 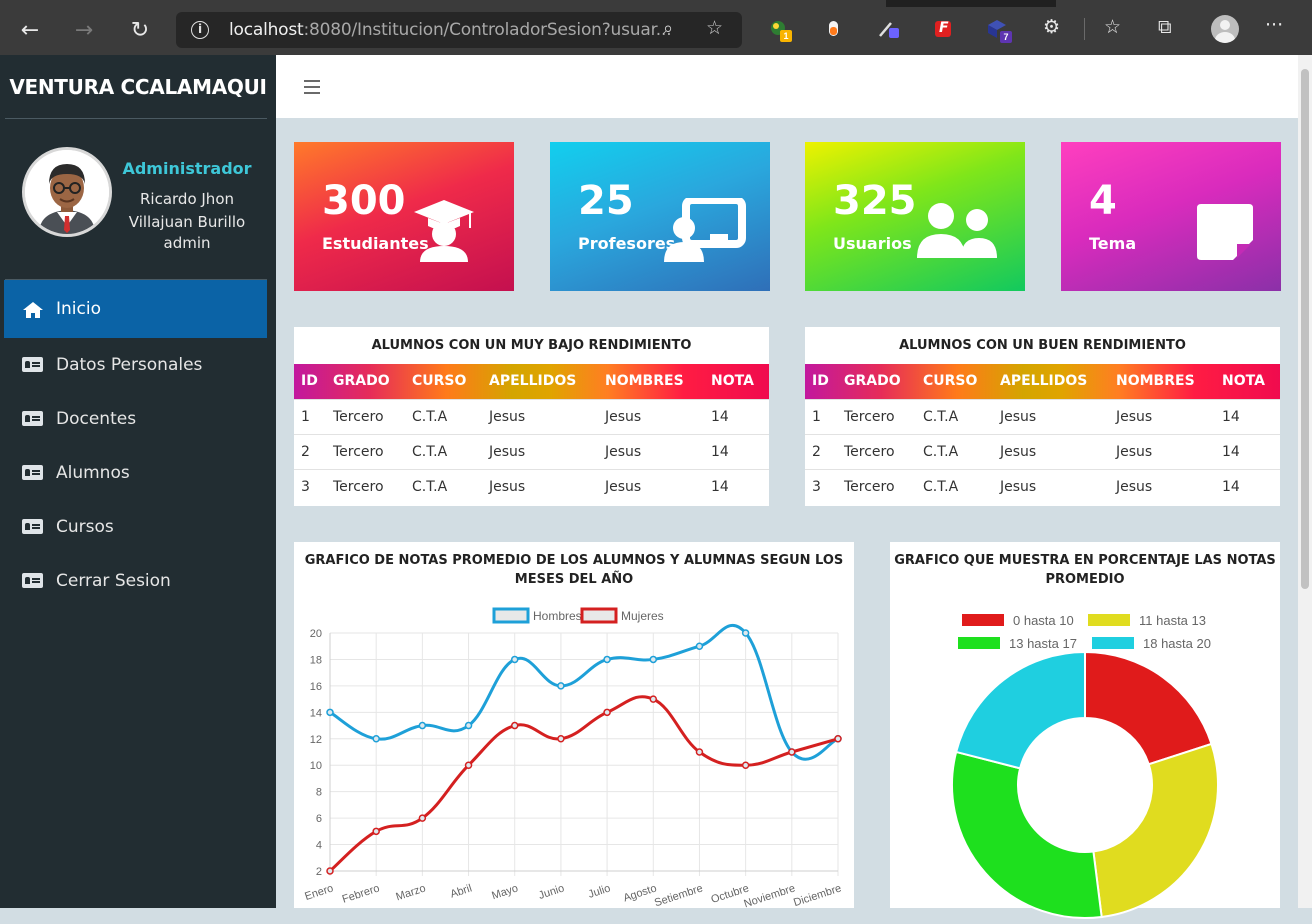 I want to click on legend-label: 18 hasta 20, so click(x=1177, y=643).